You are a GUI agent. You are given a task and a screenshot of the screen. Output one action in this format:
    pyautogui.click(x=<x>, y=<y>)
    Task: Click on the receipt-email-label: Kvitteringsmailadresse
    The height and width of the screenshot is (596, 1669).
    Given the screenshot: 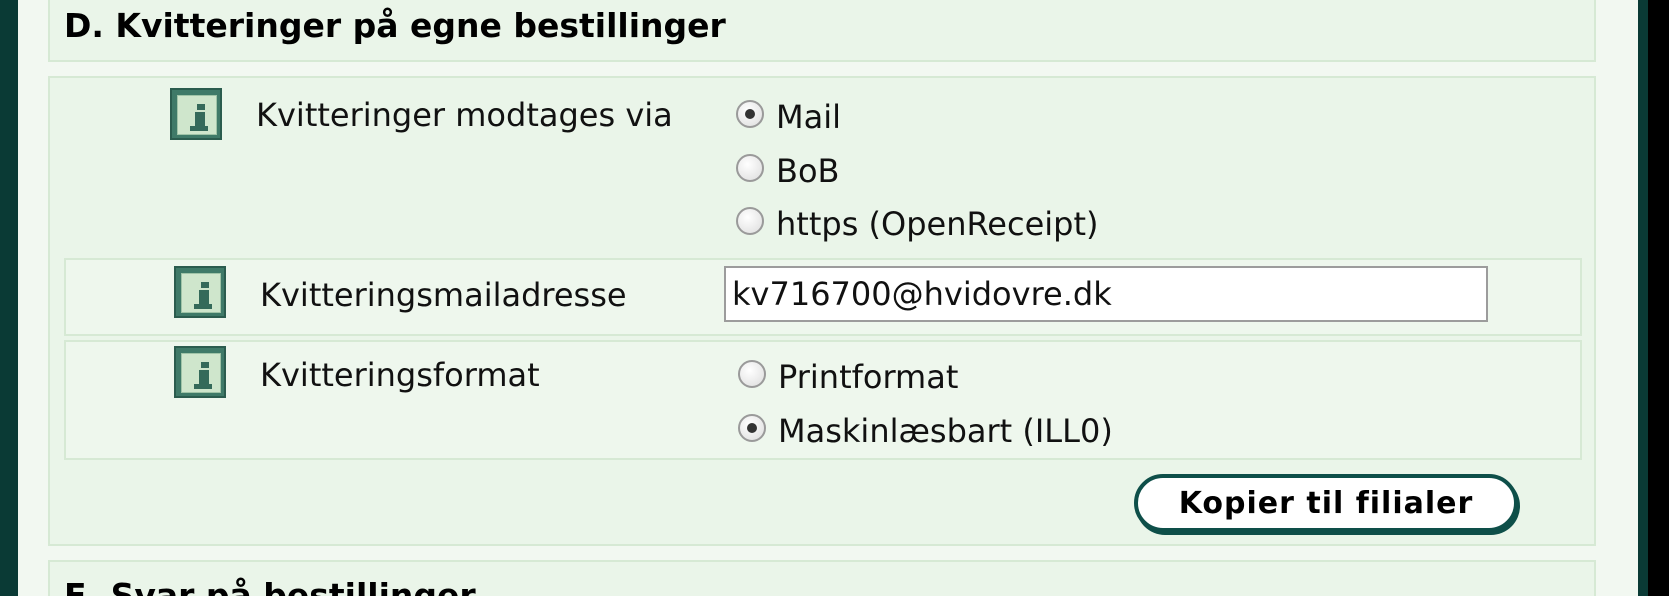 What is the action you would take?
    pyautogui.click(x=443, y=295)
    